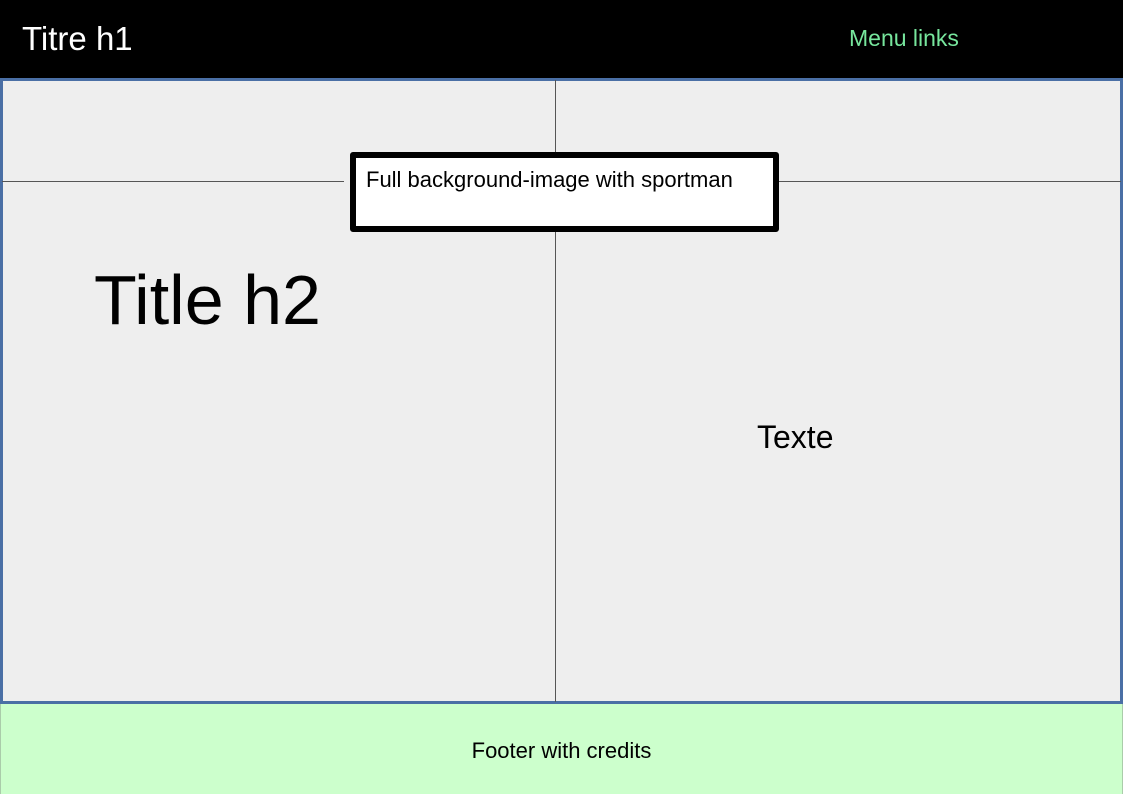 This screenshot has height=794, width=1123. I want to click on header: Titre h1 Menu links, so click(561, 39).